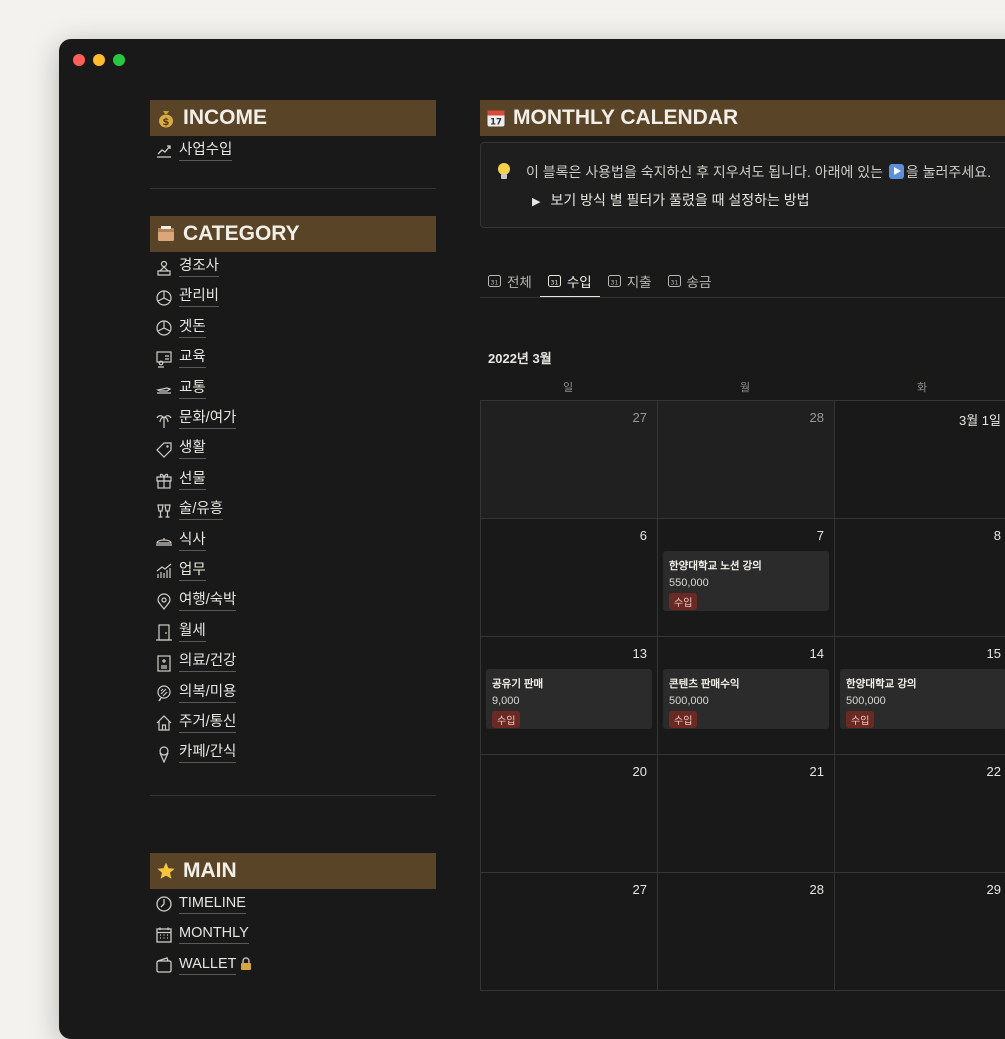 The image size is (1005, 1039). I want to click on calendar-day-cell: 15 한양대학교 강의 500,000 수입, so click(919, 695).